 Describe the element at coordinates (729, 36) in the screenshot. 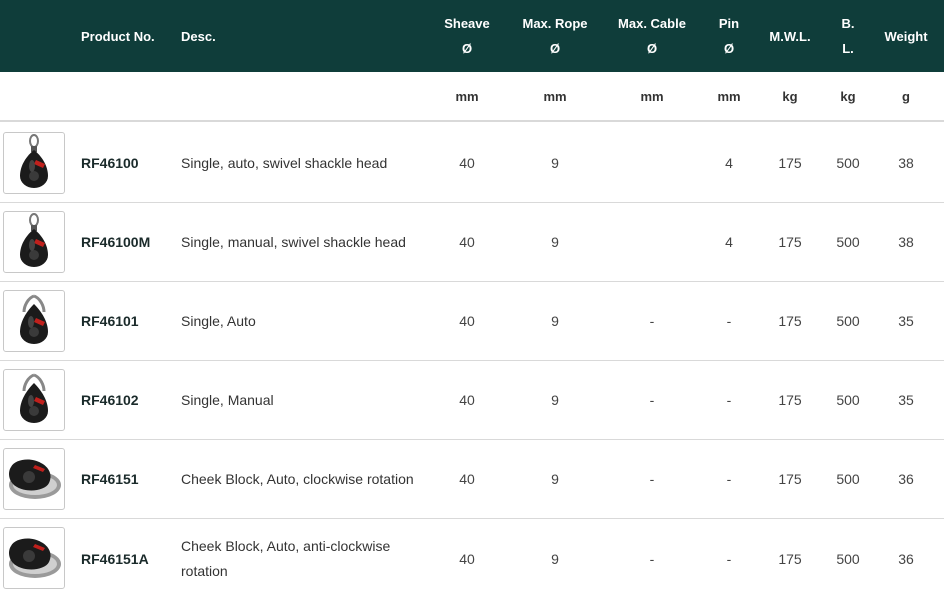

I see `header-pin: Pin Ø` at that location.